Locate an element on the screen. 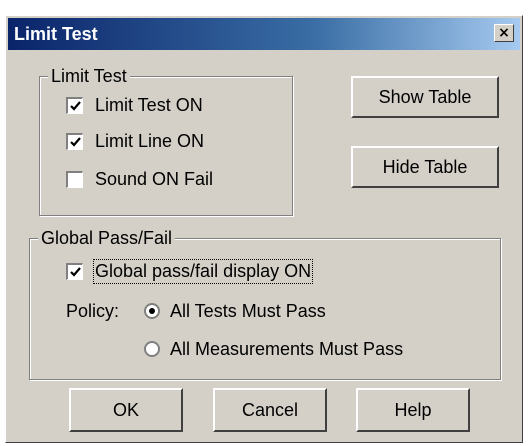 Image resolution: width=530 pixels, height=446 pixels. help-button: Help is located at coordinates (413, 410).